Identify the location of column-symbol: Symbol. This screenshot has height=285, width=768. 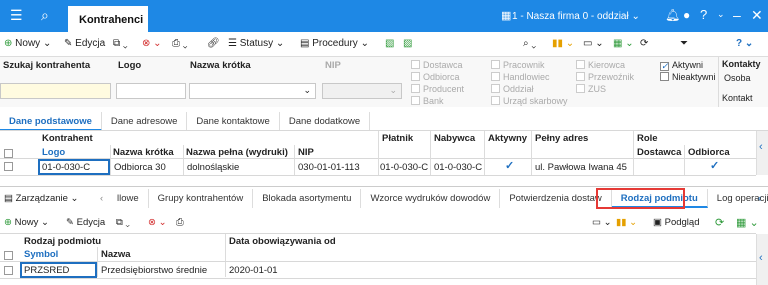
(41, 254).